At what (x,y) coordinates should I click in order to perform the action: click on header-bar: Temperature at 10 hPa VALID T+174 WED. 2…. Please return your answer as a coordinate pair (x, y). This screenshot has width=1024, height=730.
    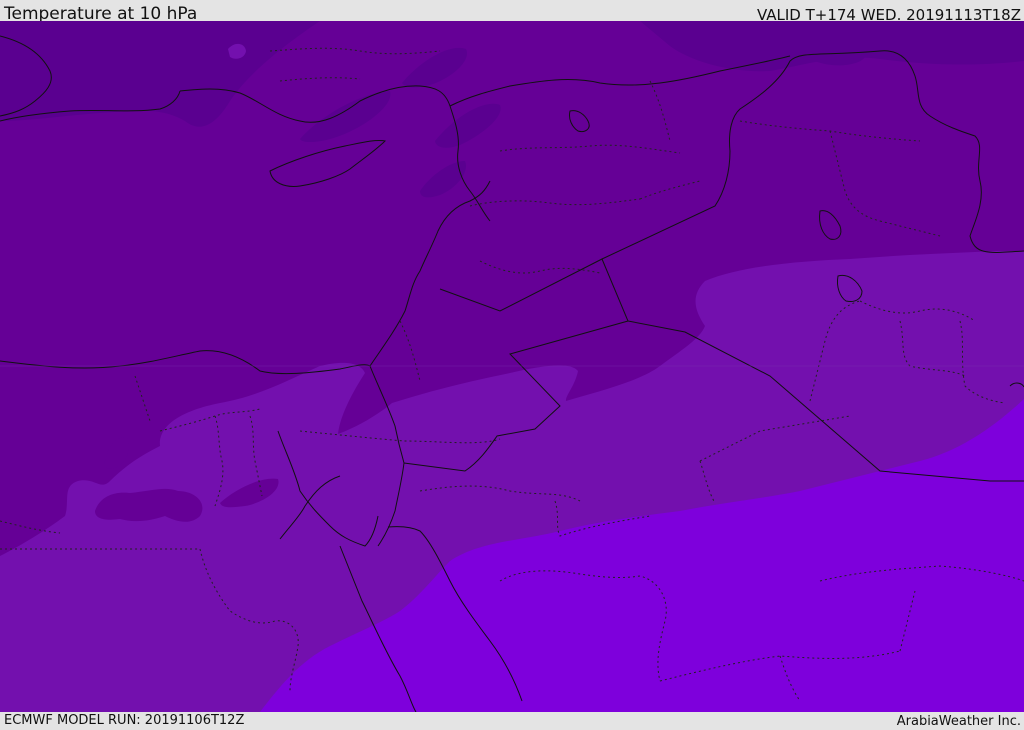
    Looking at the image, I should click on (512, 12).